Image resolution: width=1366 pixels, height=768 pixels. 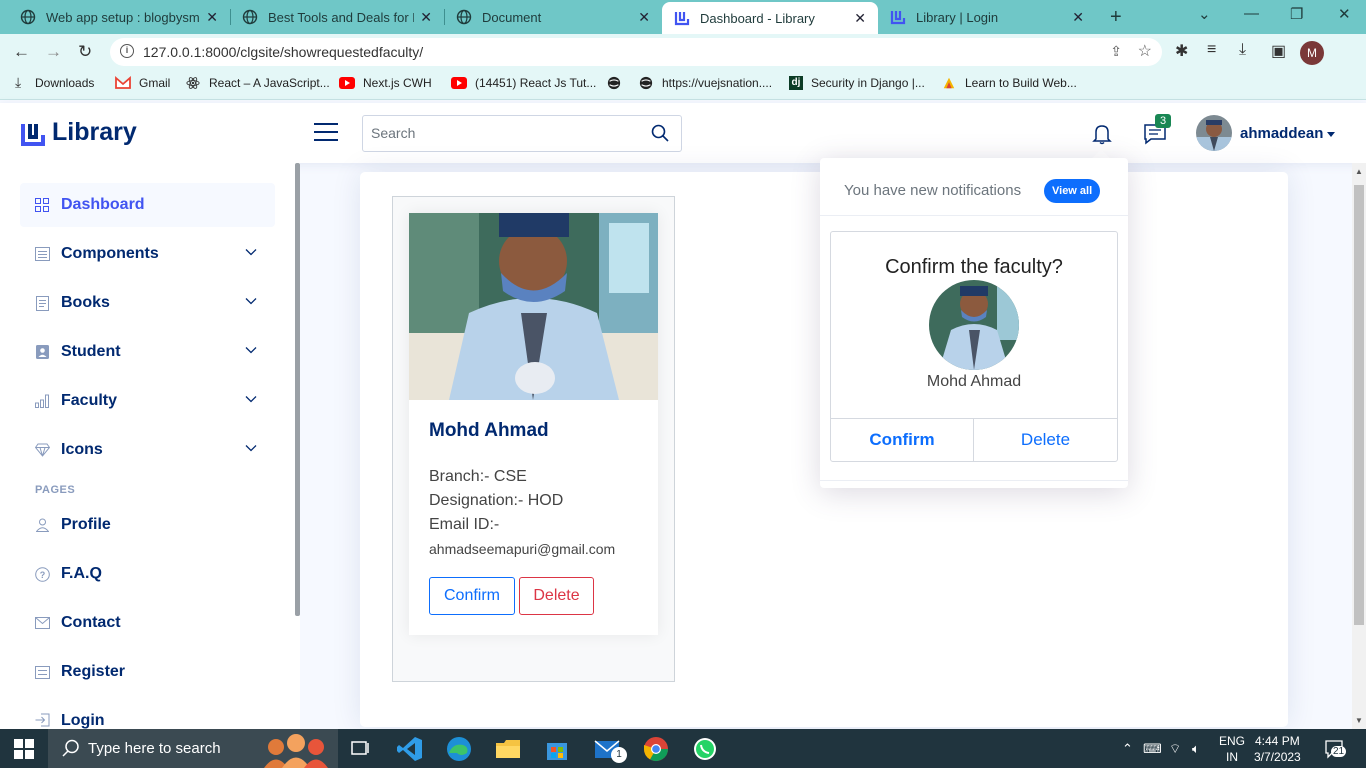 What do you see at coordinates (24, 749) in the screenshot?
I see `windows-start-icon` at bounding box center [24, 749].